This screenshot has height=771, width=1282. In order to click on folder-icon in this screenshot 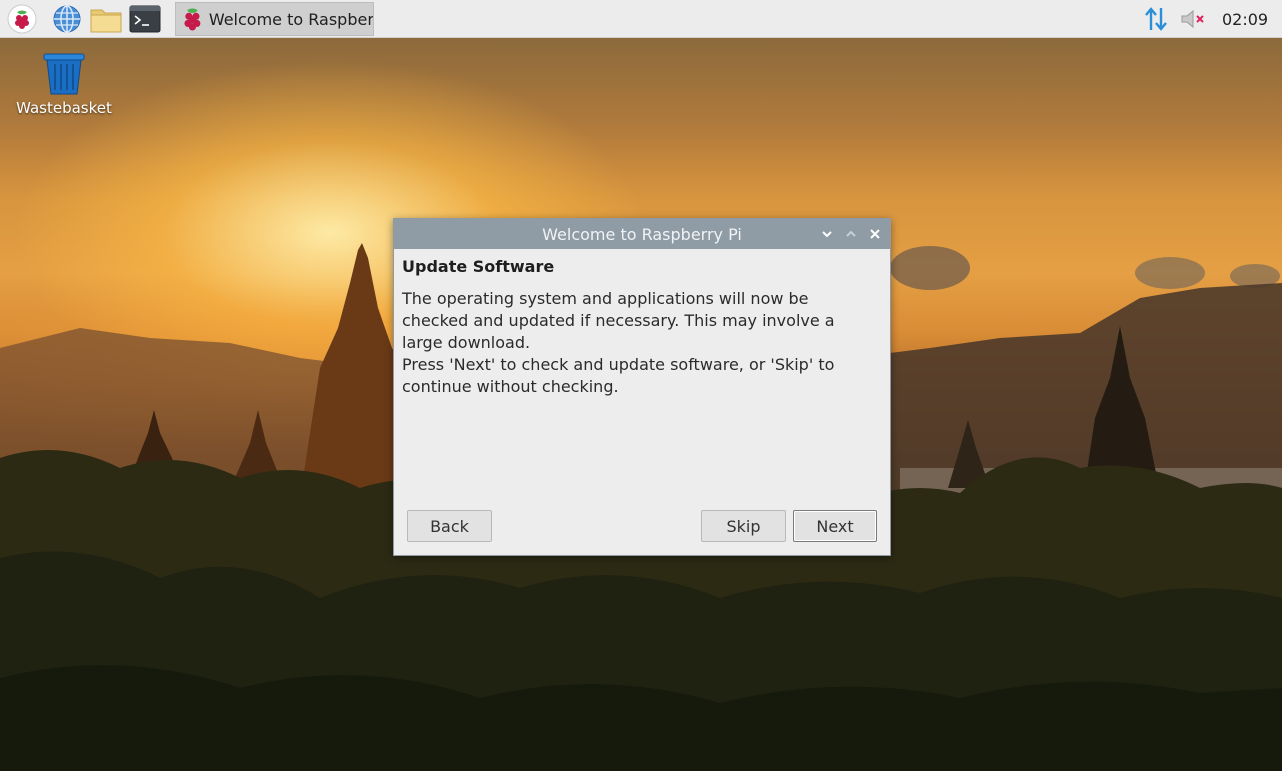, I will do `click(106, 21)`.